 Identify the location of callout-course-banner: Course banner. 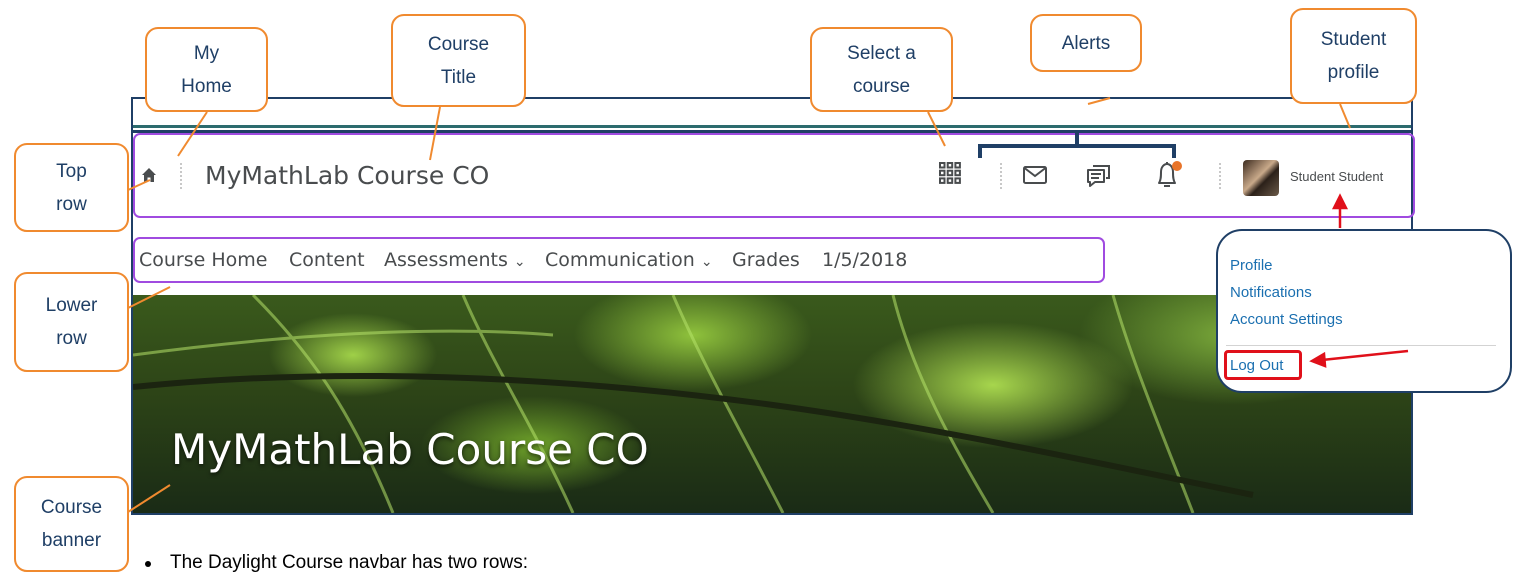
(71, 524).